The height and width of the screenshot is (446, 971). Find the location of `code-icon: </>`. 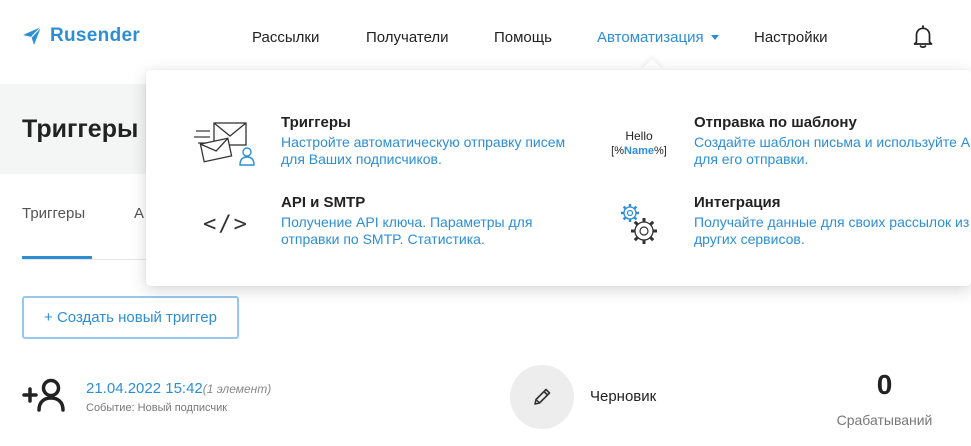

code-icon: </> is located at coordinates (226, 224).